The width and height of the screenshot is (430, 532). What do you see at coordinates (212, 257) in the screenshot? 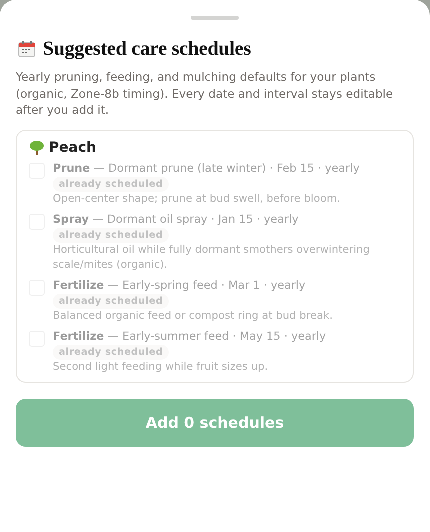
I see `schedule-note: Horticultural oil while fully dormant smothers overwintering scale/mites (organic).` at bounding box center [212, 257].